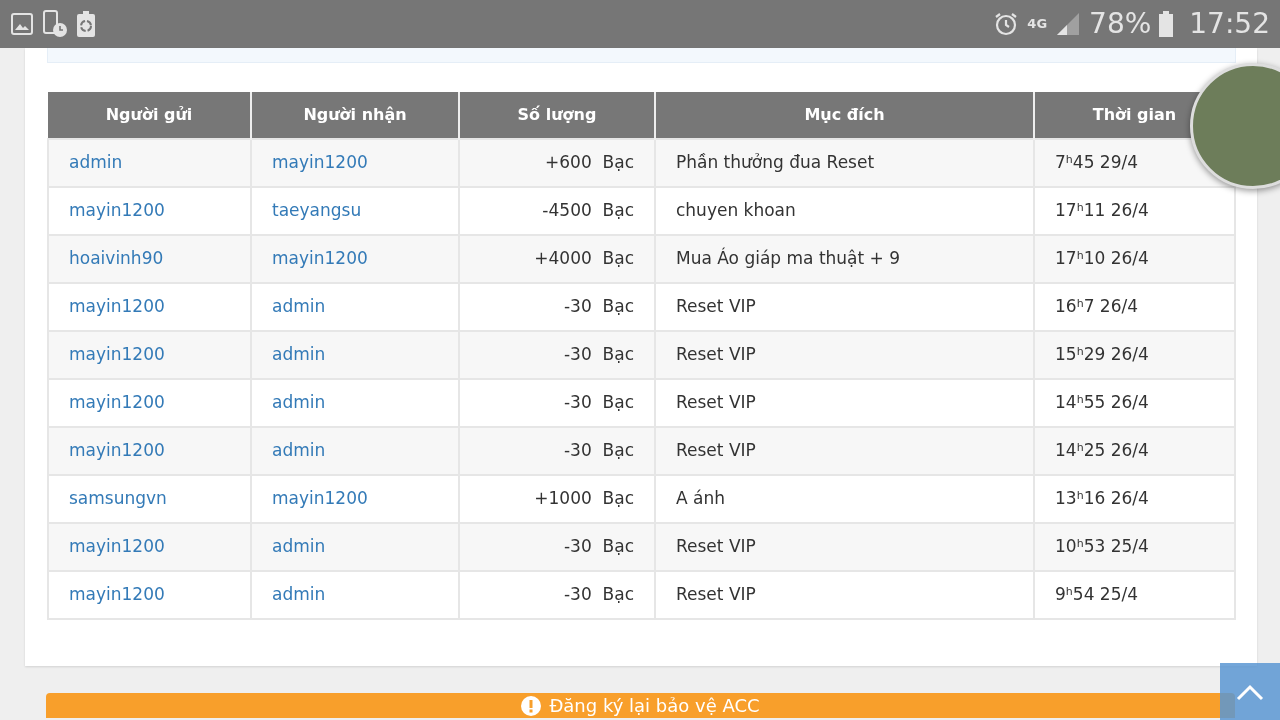 The width and height of the screenshot is (1280, 720). What do you see at coordinates (1134, 451) in the screenshot?
I see `time-cell: 14$^{h}$25 26/4` at bounding box center [1134, 451].